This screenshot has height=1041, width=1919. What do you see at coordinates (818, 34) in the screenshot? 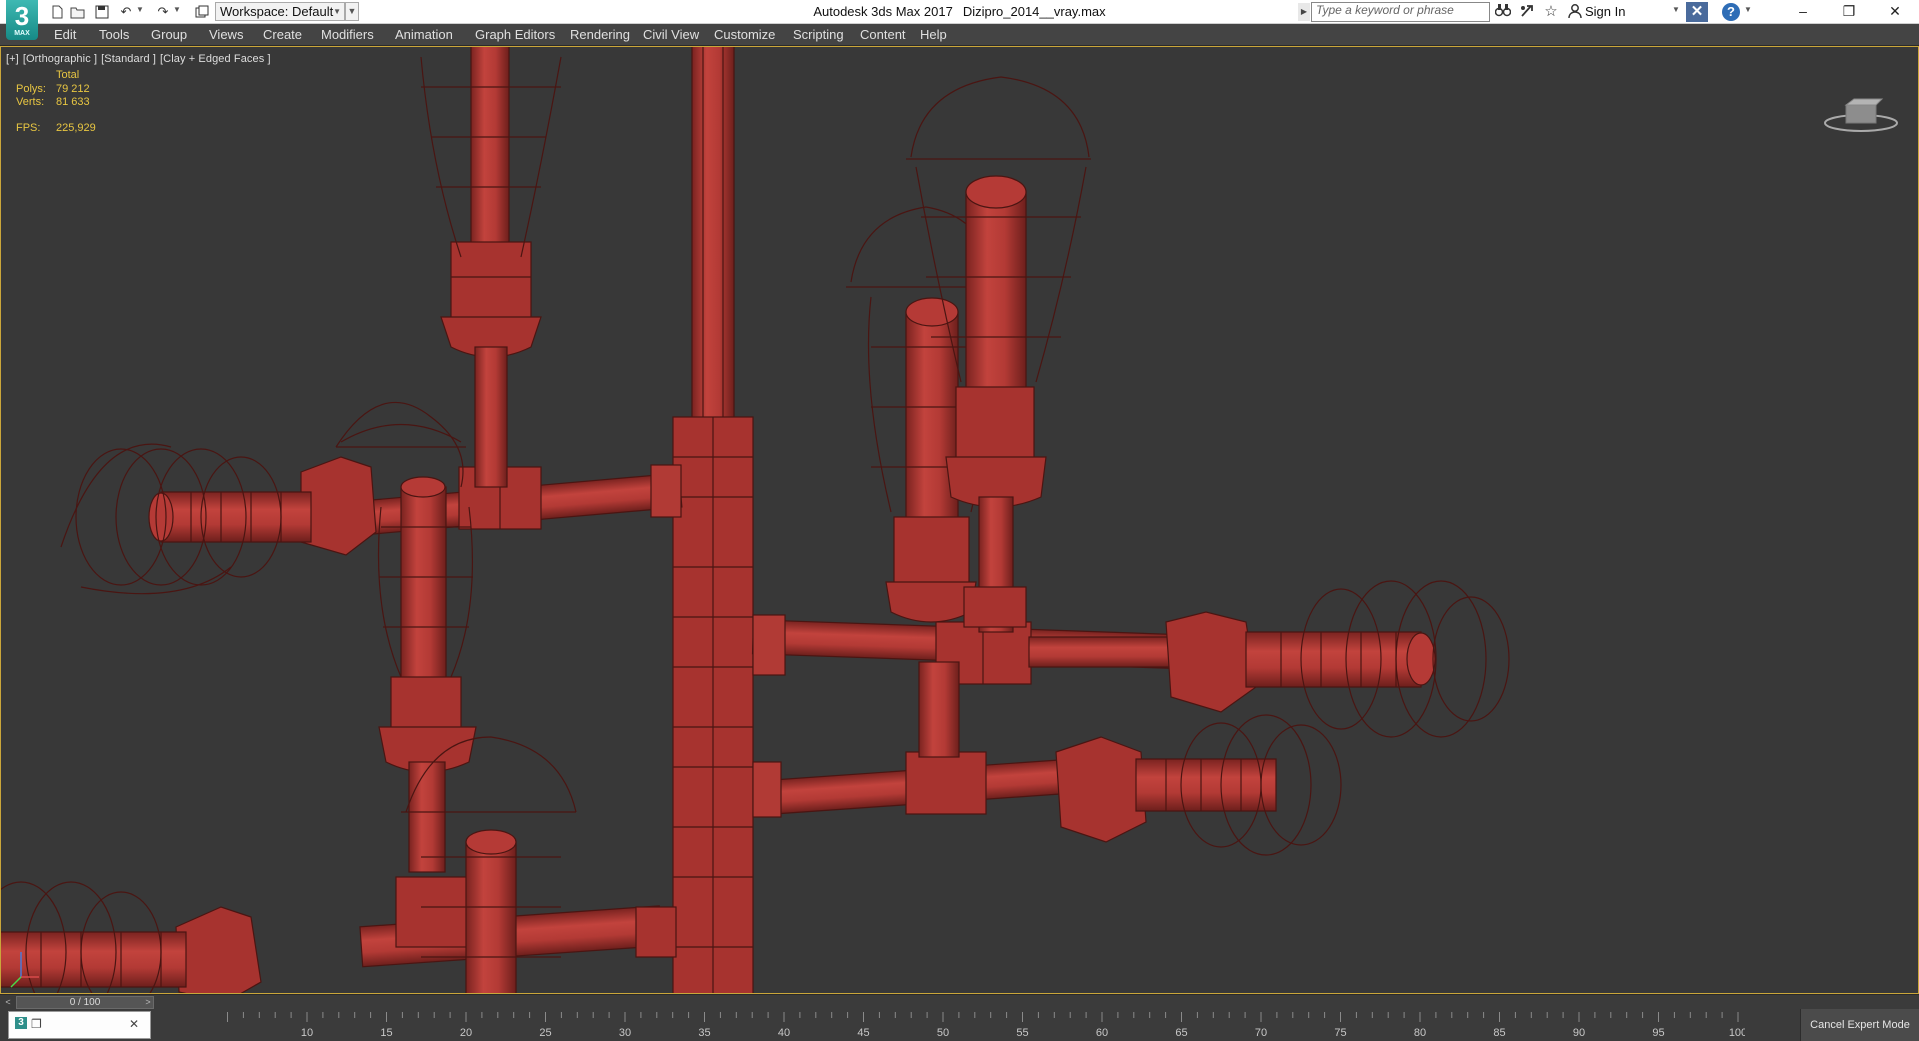
I see `menu-scripting: Scripting` at bounding box center [818, 34].